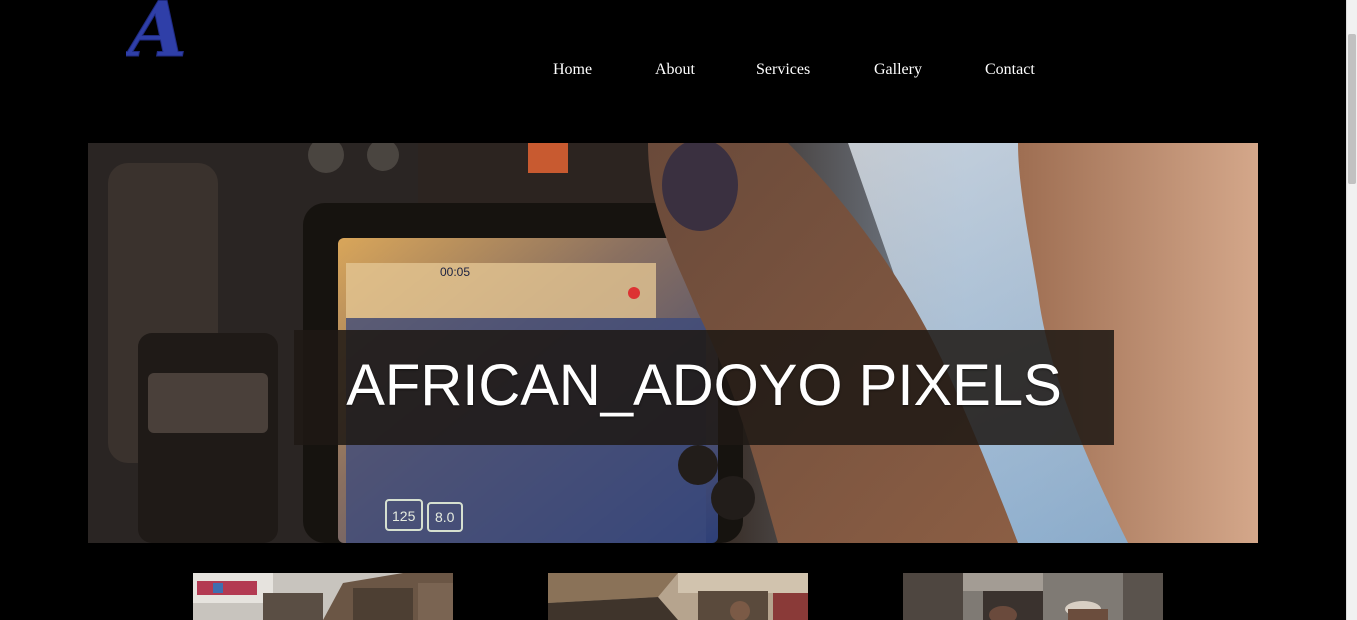  What do you see at coordinates (404, 516) in the screenshot?
I see `svg-text: 125` at bounding box center [404, 516].